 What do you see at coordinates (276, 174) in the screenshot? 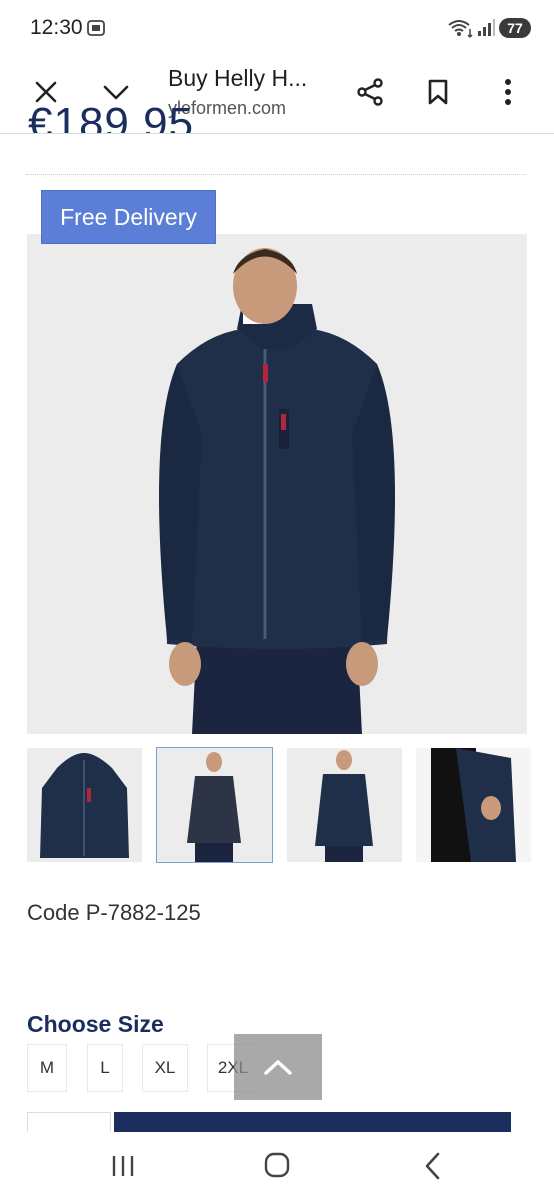
I see `divider` at bounding box center [276, 174].